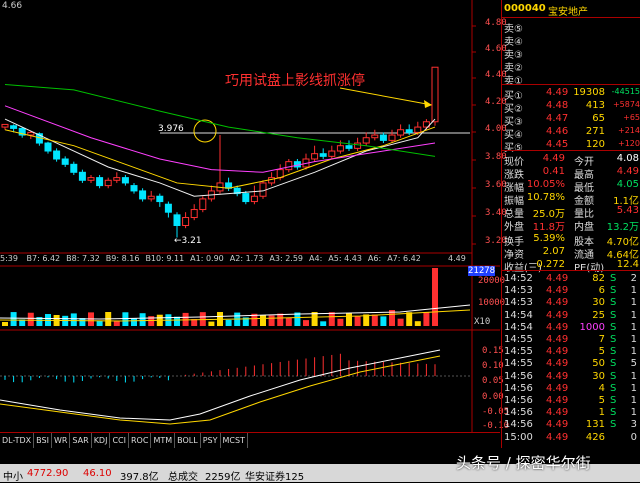  I want to click on quote-row: 外盘 11.8万 内盘 13.2万, so click(571, 225).